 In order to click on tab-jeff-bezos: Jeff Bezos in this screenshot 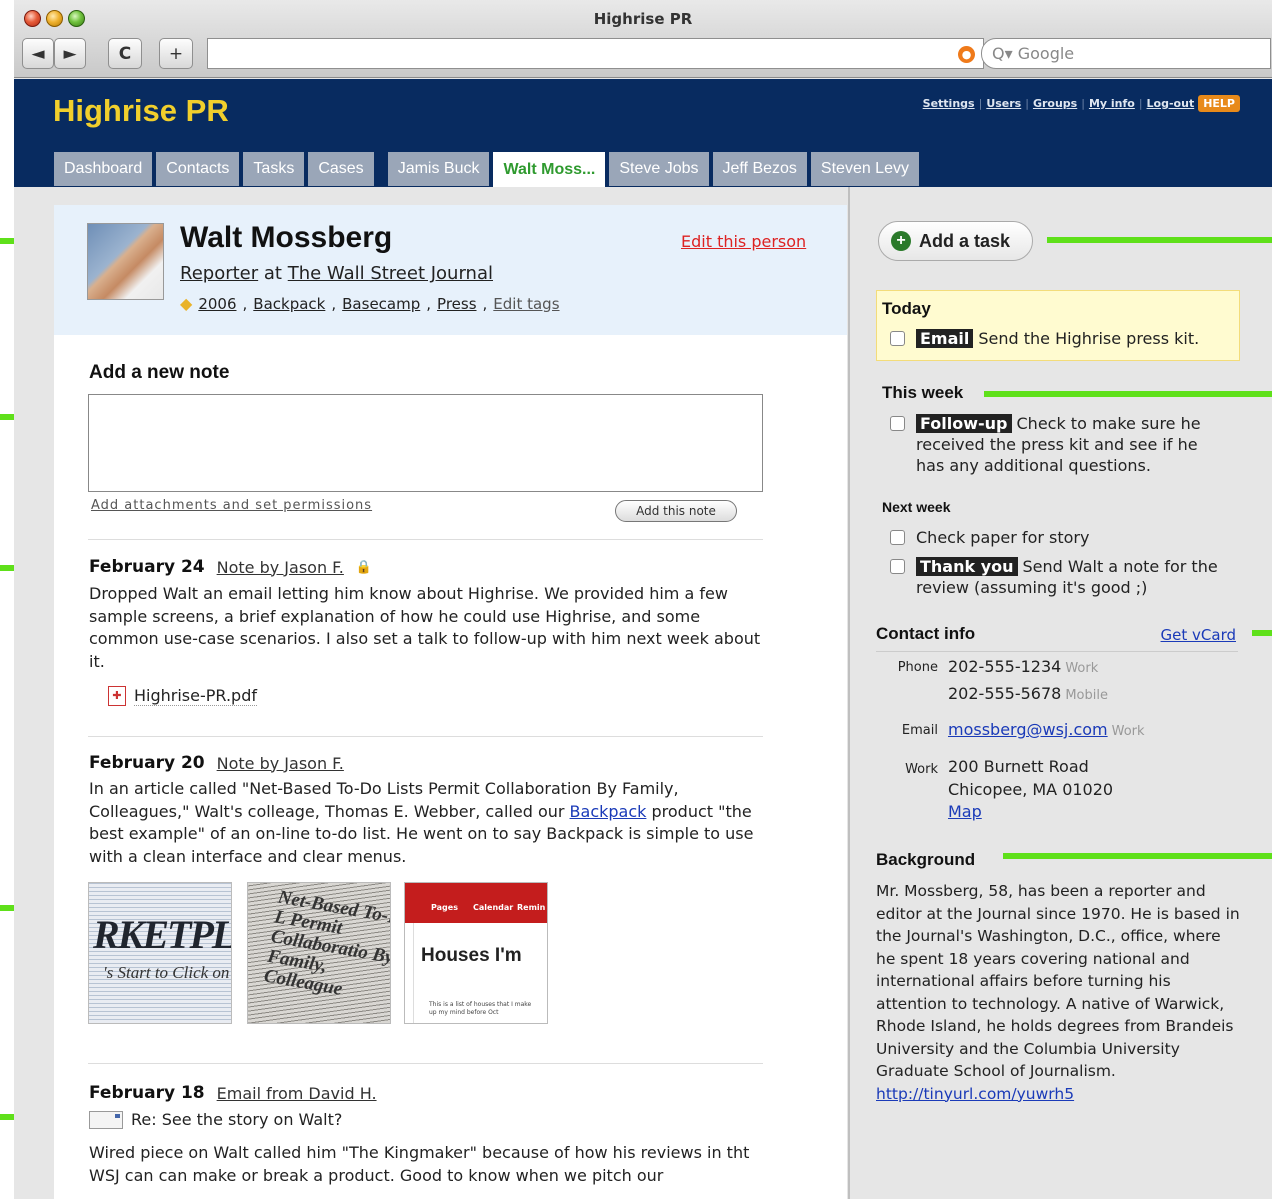, I will do `click(759, 169)`.